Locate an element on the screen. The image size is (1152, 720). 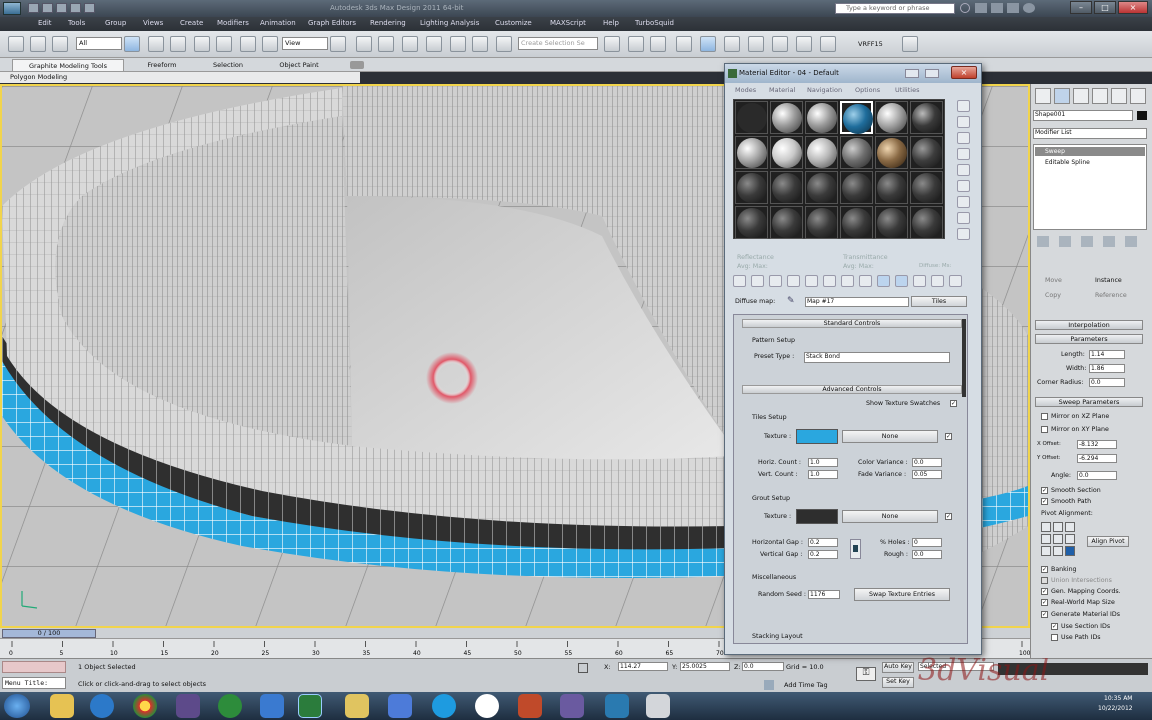
material-editor-close-button: × is located at coordinates (964, 72).